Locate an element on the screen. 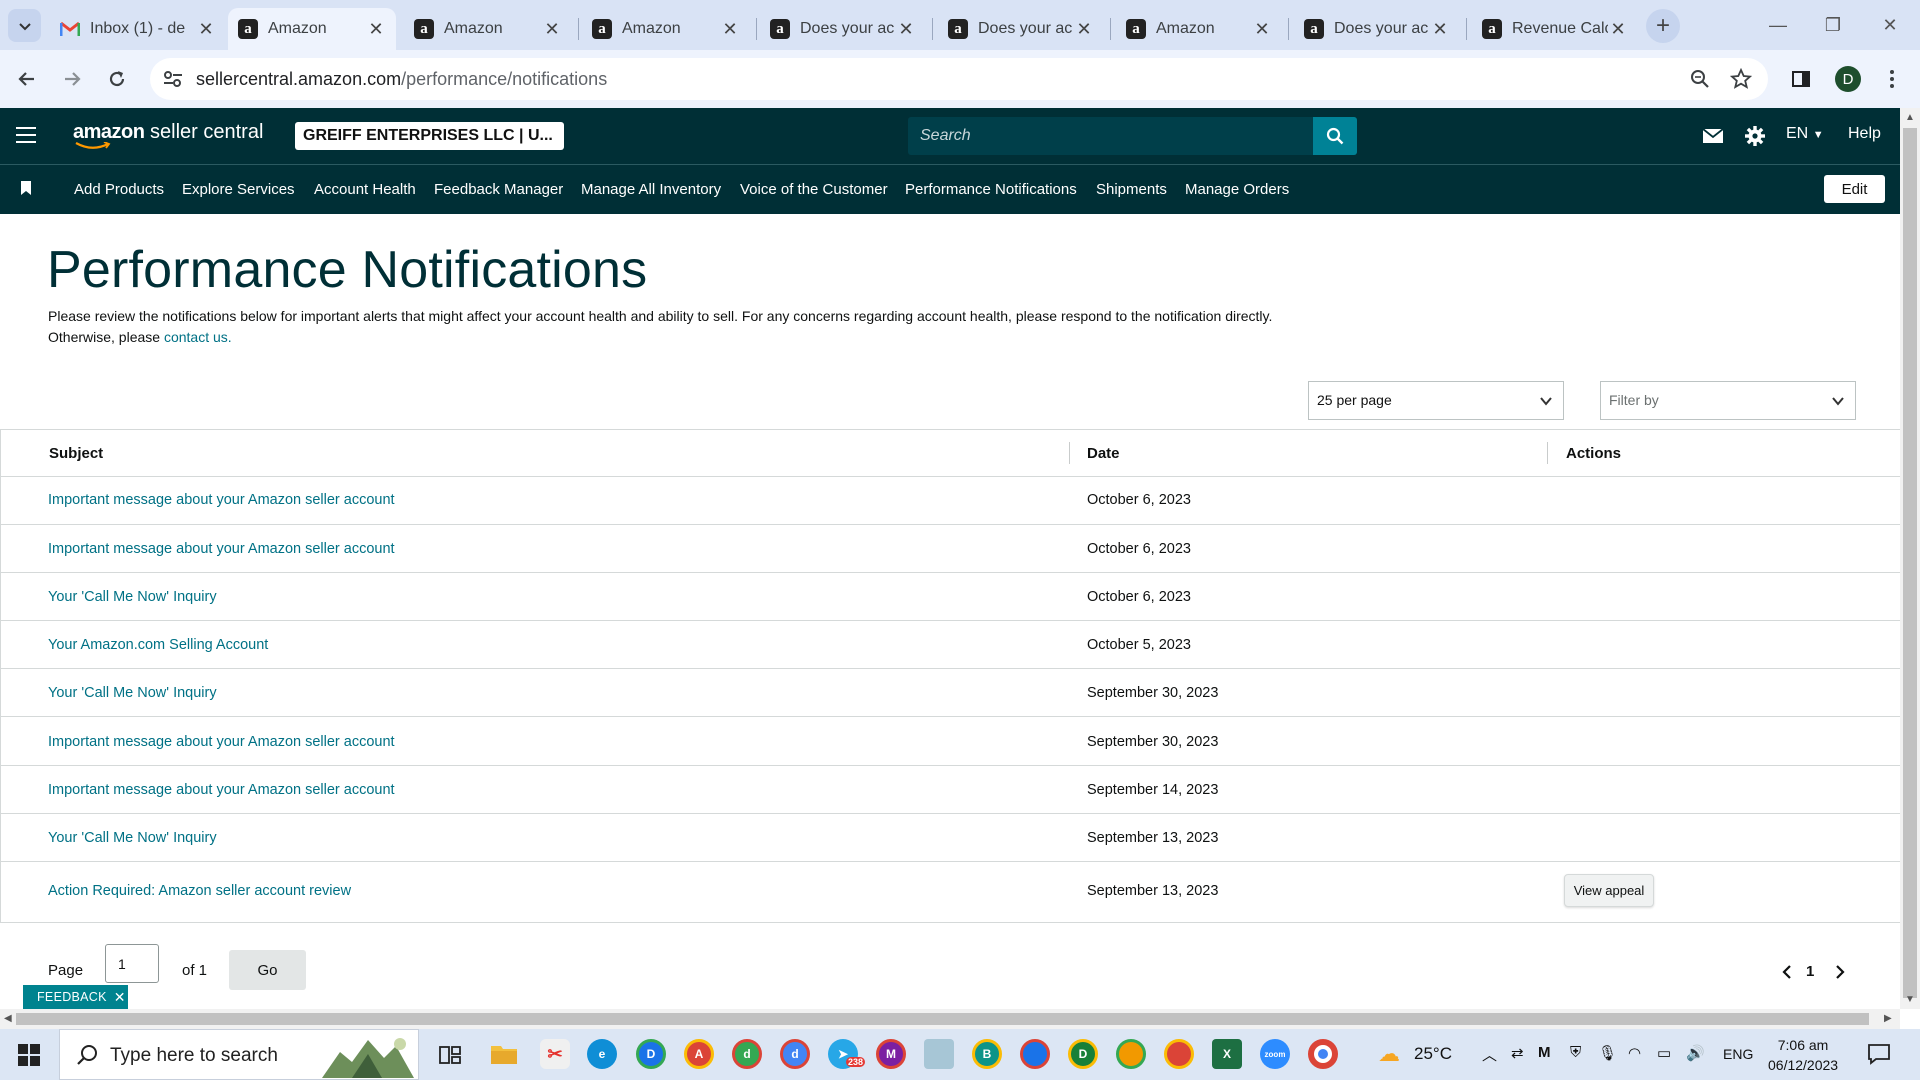 The height and width of the screenshot is (1080, 1920). seller-search-input is located at coordinates (1110, 136).